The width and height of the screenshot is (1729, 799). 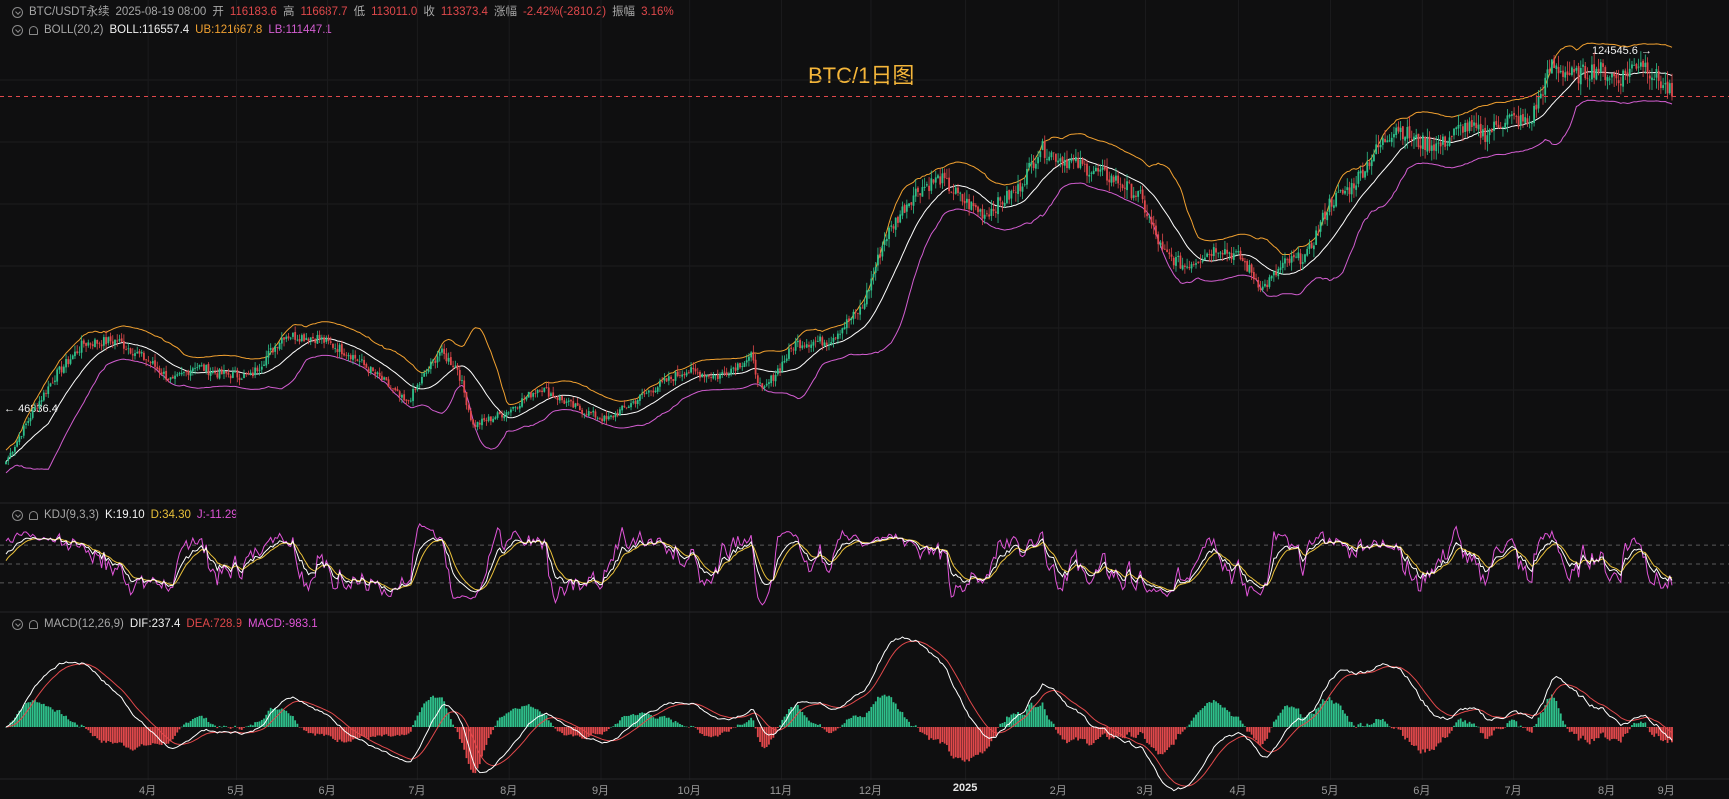 What do you see at coordinates (1607, 791) in the screenshot?
I see `x-tick-label: 8月` at bounding box center [1607, 791].